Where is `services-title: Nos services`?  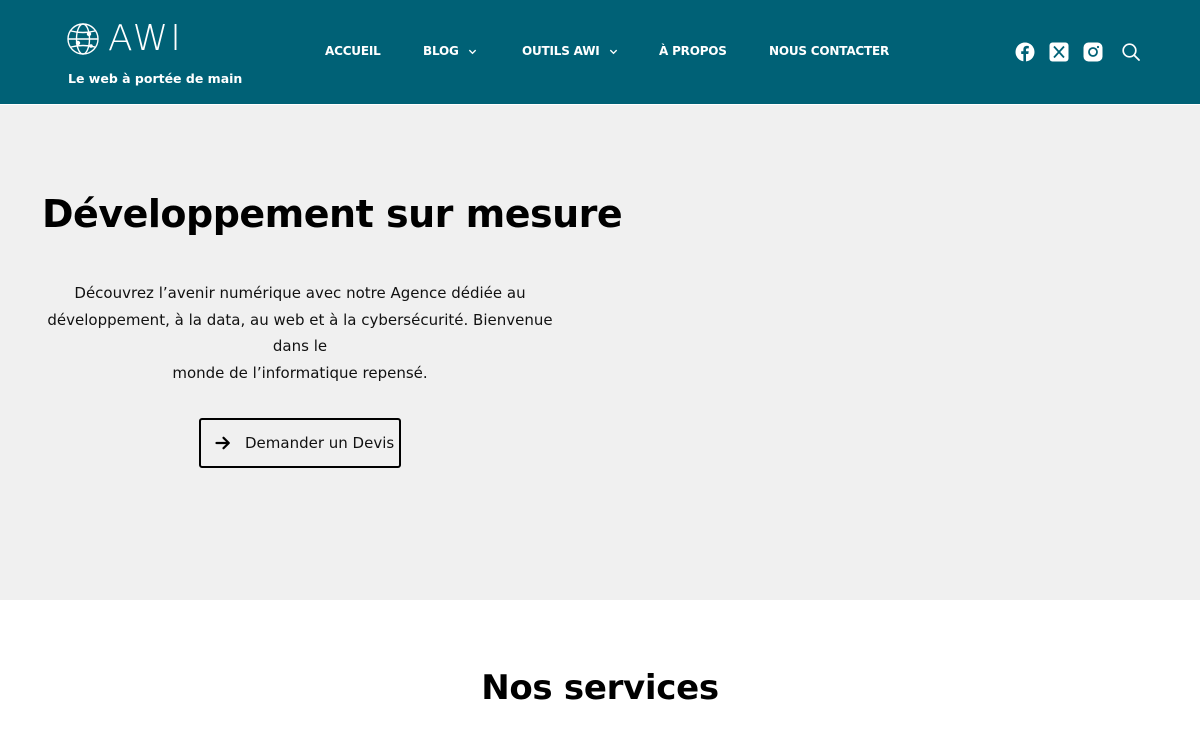 services-title: Nos services is located at coordinates (600, 688).